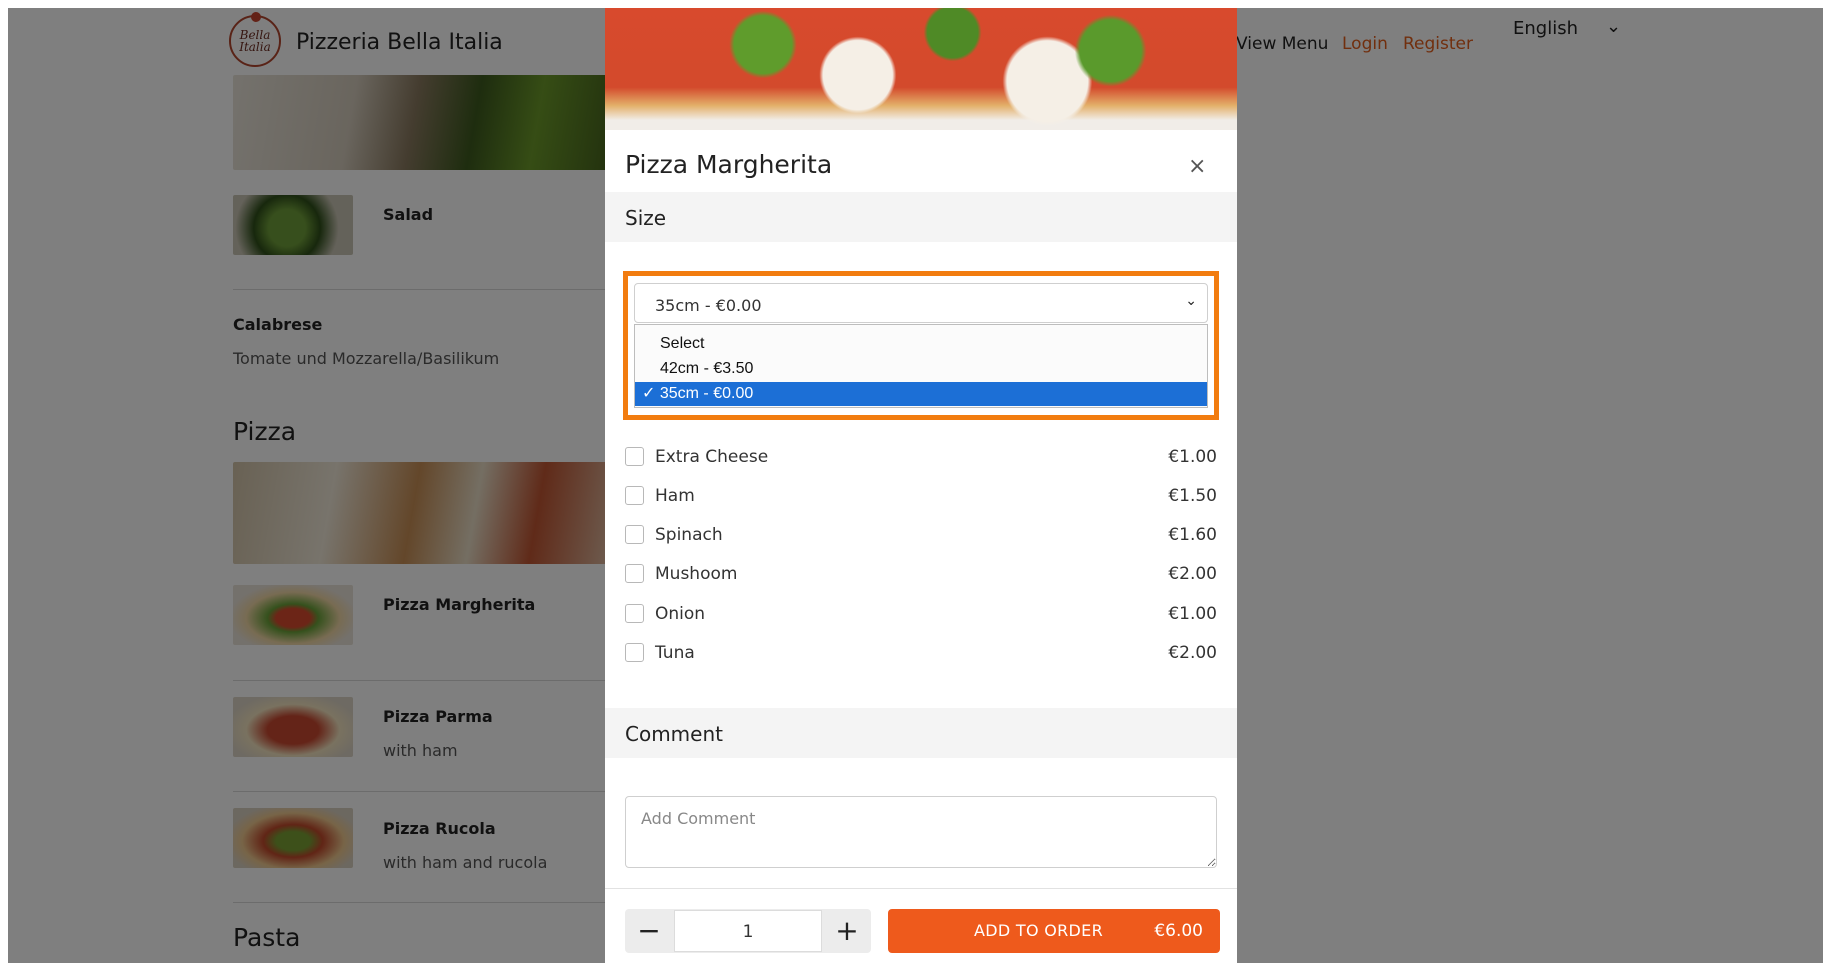 Image resolution: width=1823 pixels, height=963 pixels. Describe the element at coordinates (708, 305) in the screenshot. I see `size-select-value: 35cm - €0.00` at that location.